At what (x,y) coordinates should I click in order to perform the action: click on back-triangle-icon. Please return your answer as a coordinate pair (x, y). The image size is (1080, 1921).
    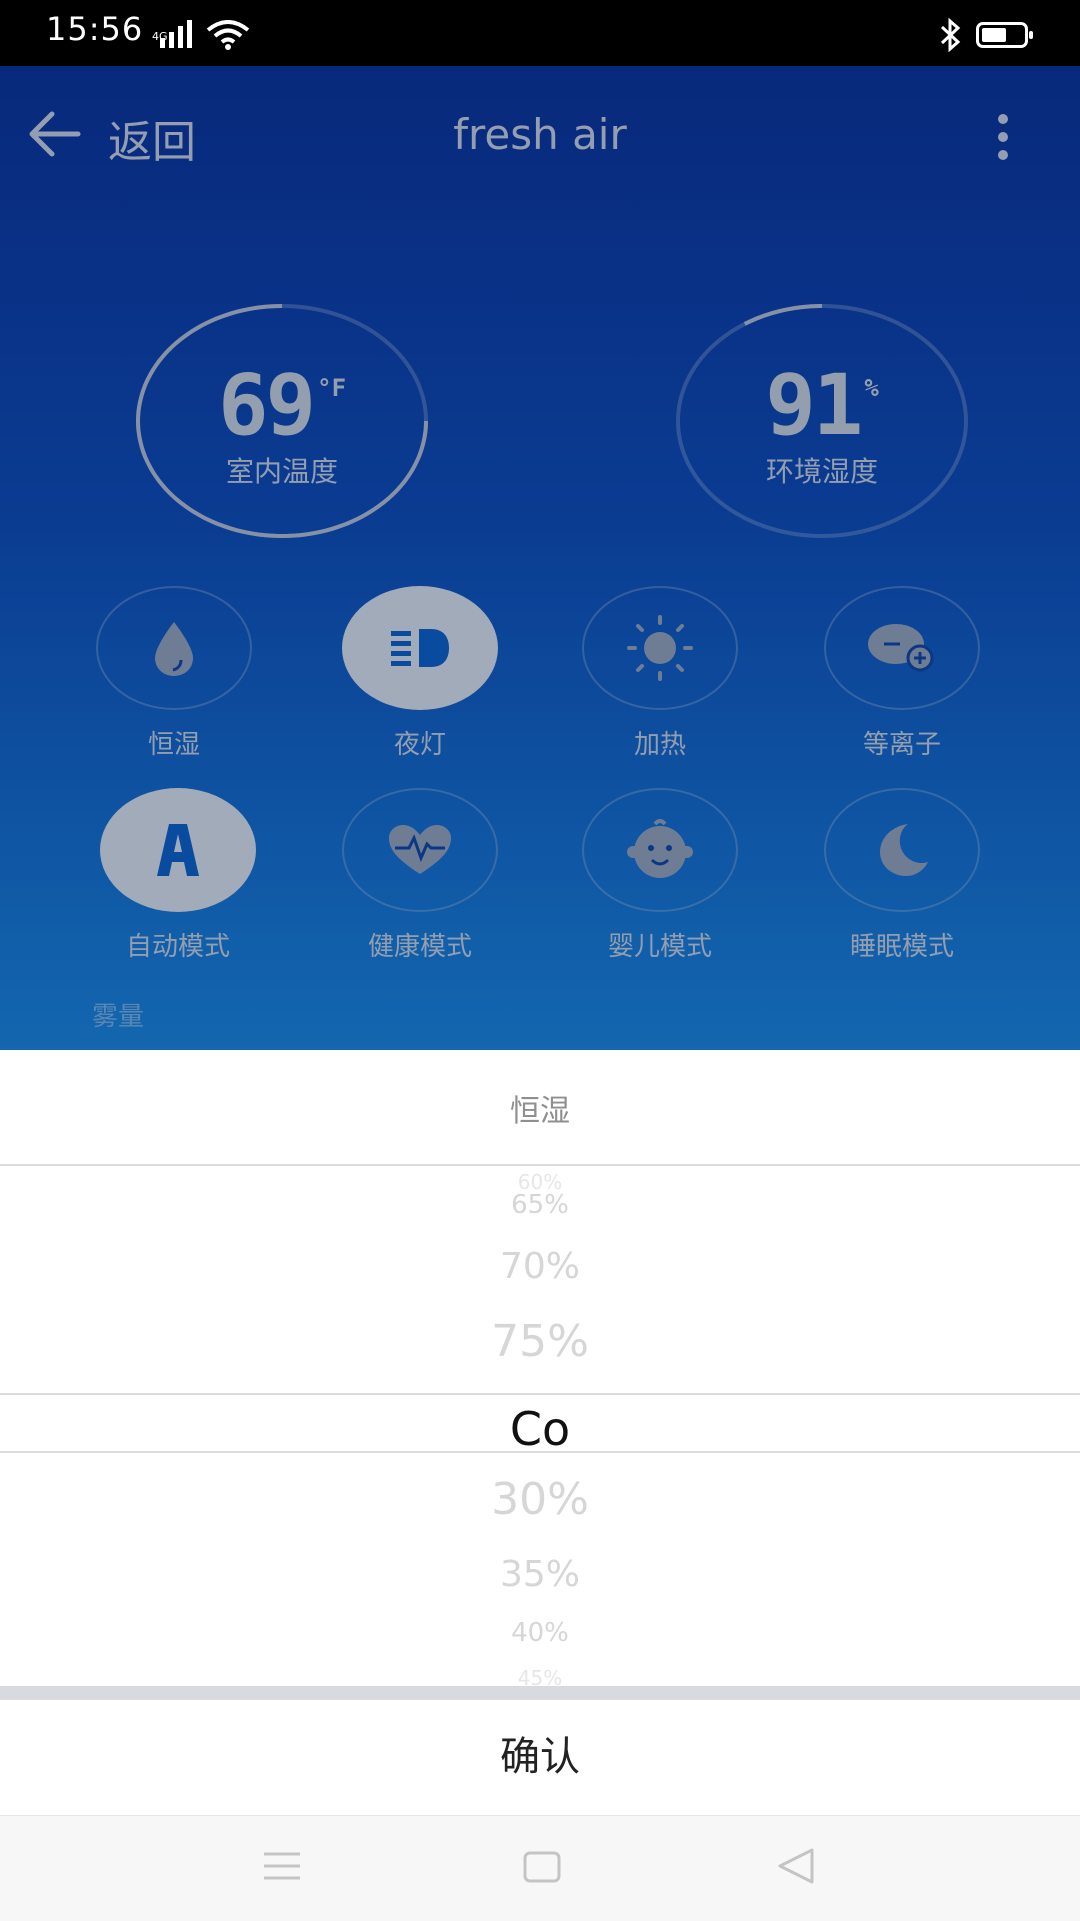
    Looking at the image, I should click on (796, 1866).